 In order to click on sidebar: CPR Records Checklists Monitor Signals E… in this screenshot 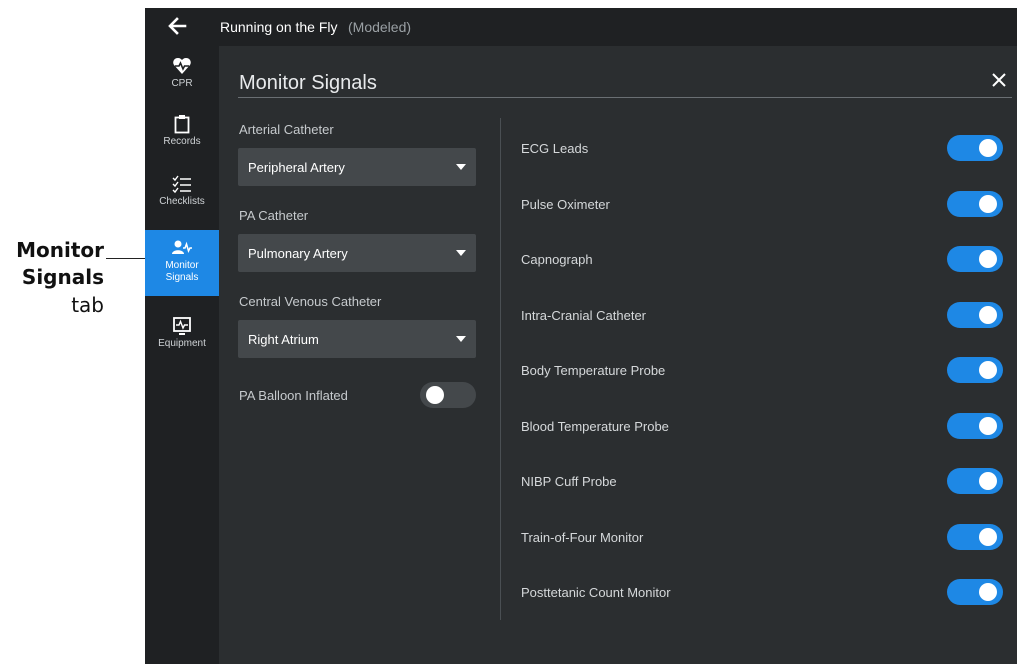, I will do `click(182, 355)`.